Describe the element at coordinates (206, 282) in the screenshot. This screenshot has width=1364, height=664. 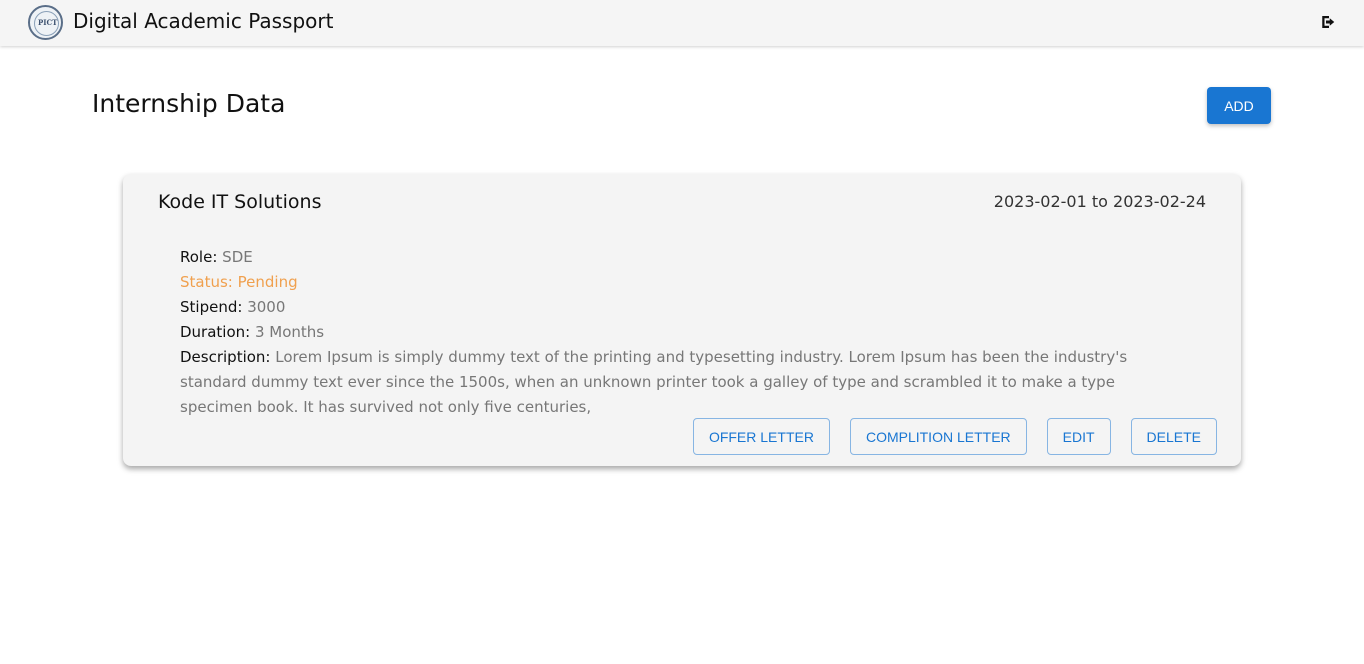
I see `status-label: Status:` at that location.